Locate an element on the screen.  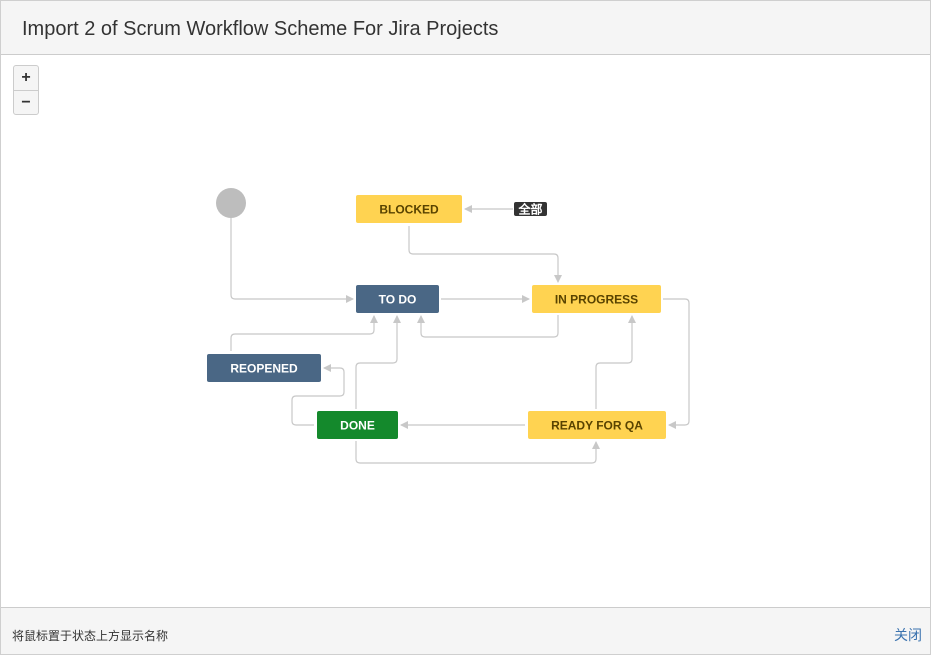
transition-done-to-todo is located at coordinates (378, 362).